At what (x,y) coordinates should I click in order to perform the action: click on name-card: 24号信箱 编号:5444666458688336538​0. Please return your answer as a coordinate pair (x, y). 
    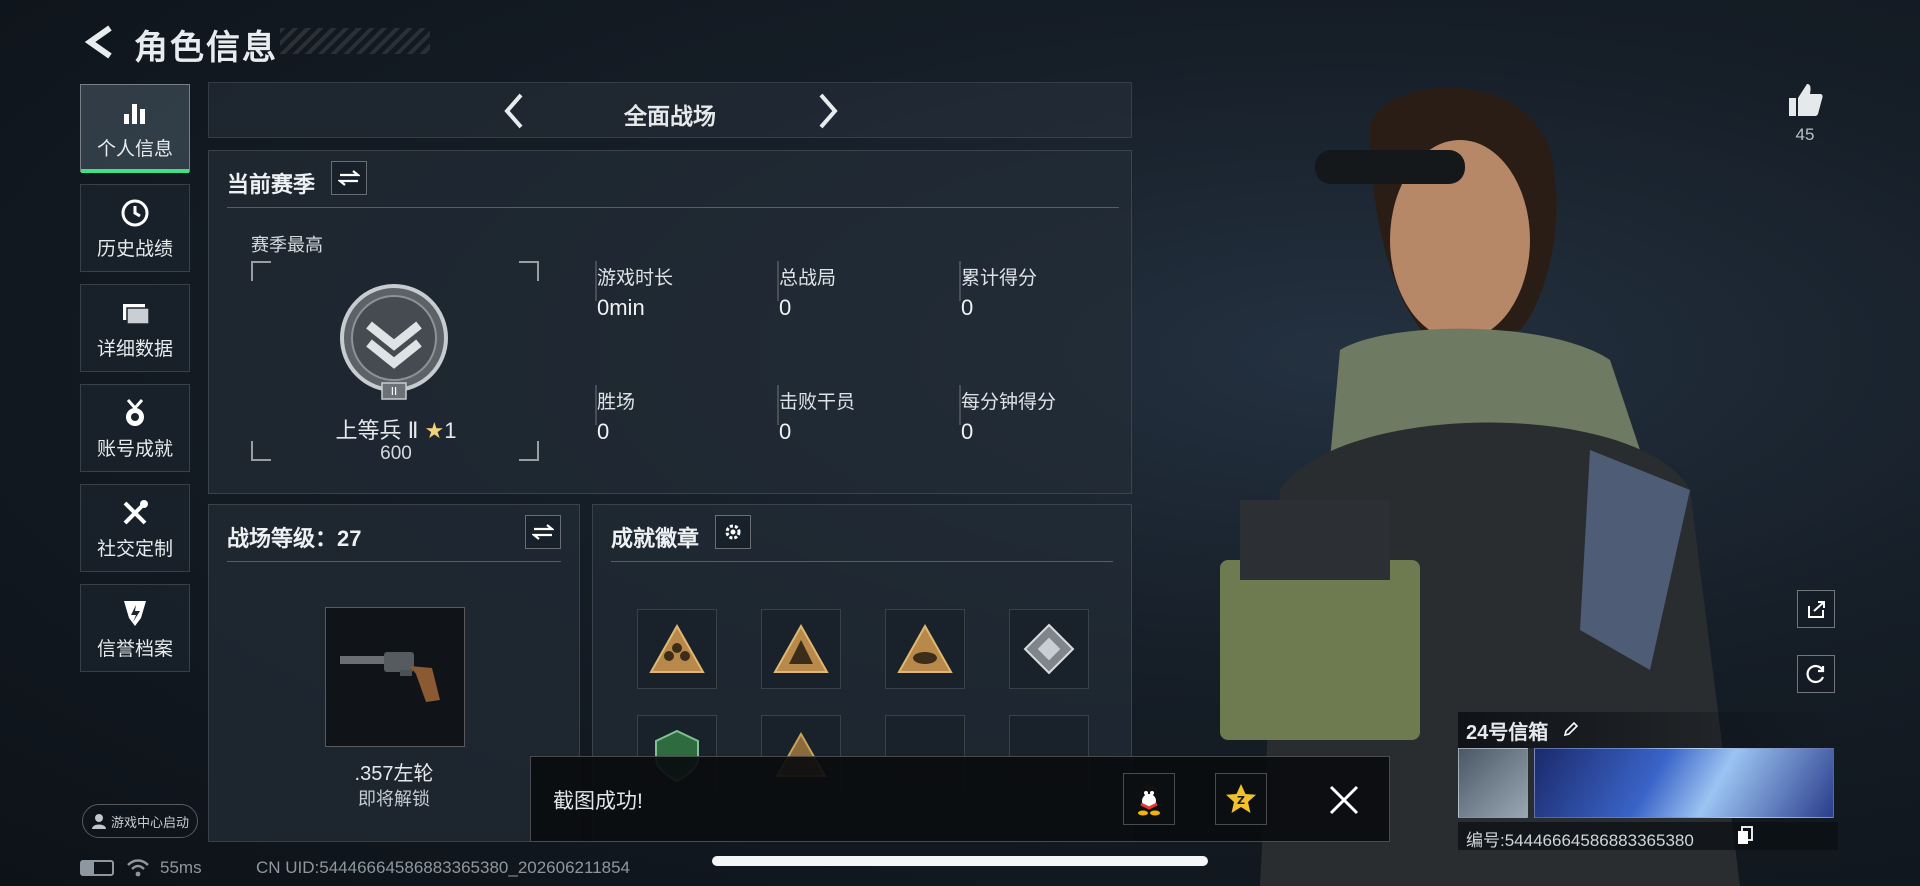
    Looking at the image, I should click on (1648, 783).